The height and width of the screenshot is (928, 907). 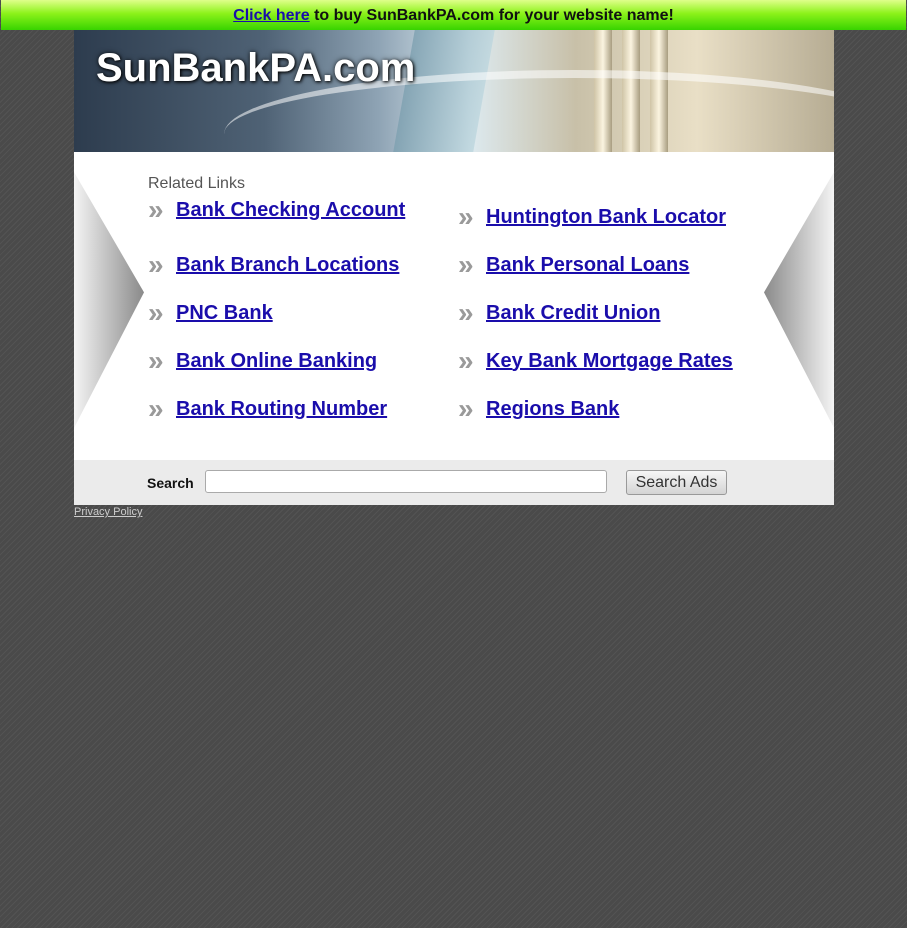 What do you see at coordinates (587, 265) in the screenshot?
I see `related-link: Bank Personal Loans` at bounding box center [587, 265].